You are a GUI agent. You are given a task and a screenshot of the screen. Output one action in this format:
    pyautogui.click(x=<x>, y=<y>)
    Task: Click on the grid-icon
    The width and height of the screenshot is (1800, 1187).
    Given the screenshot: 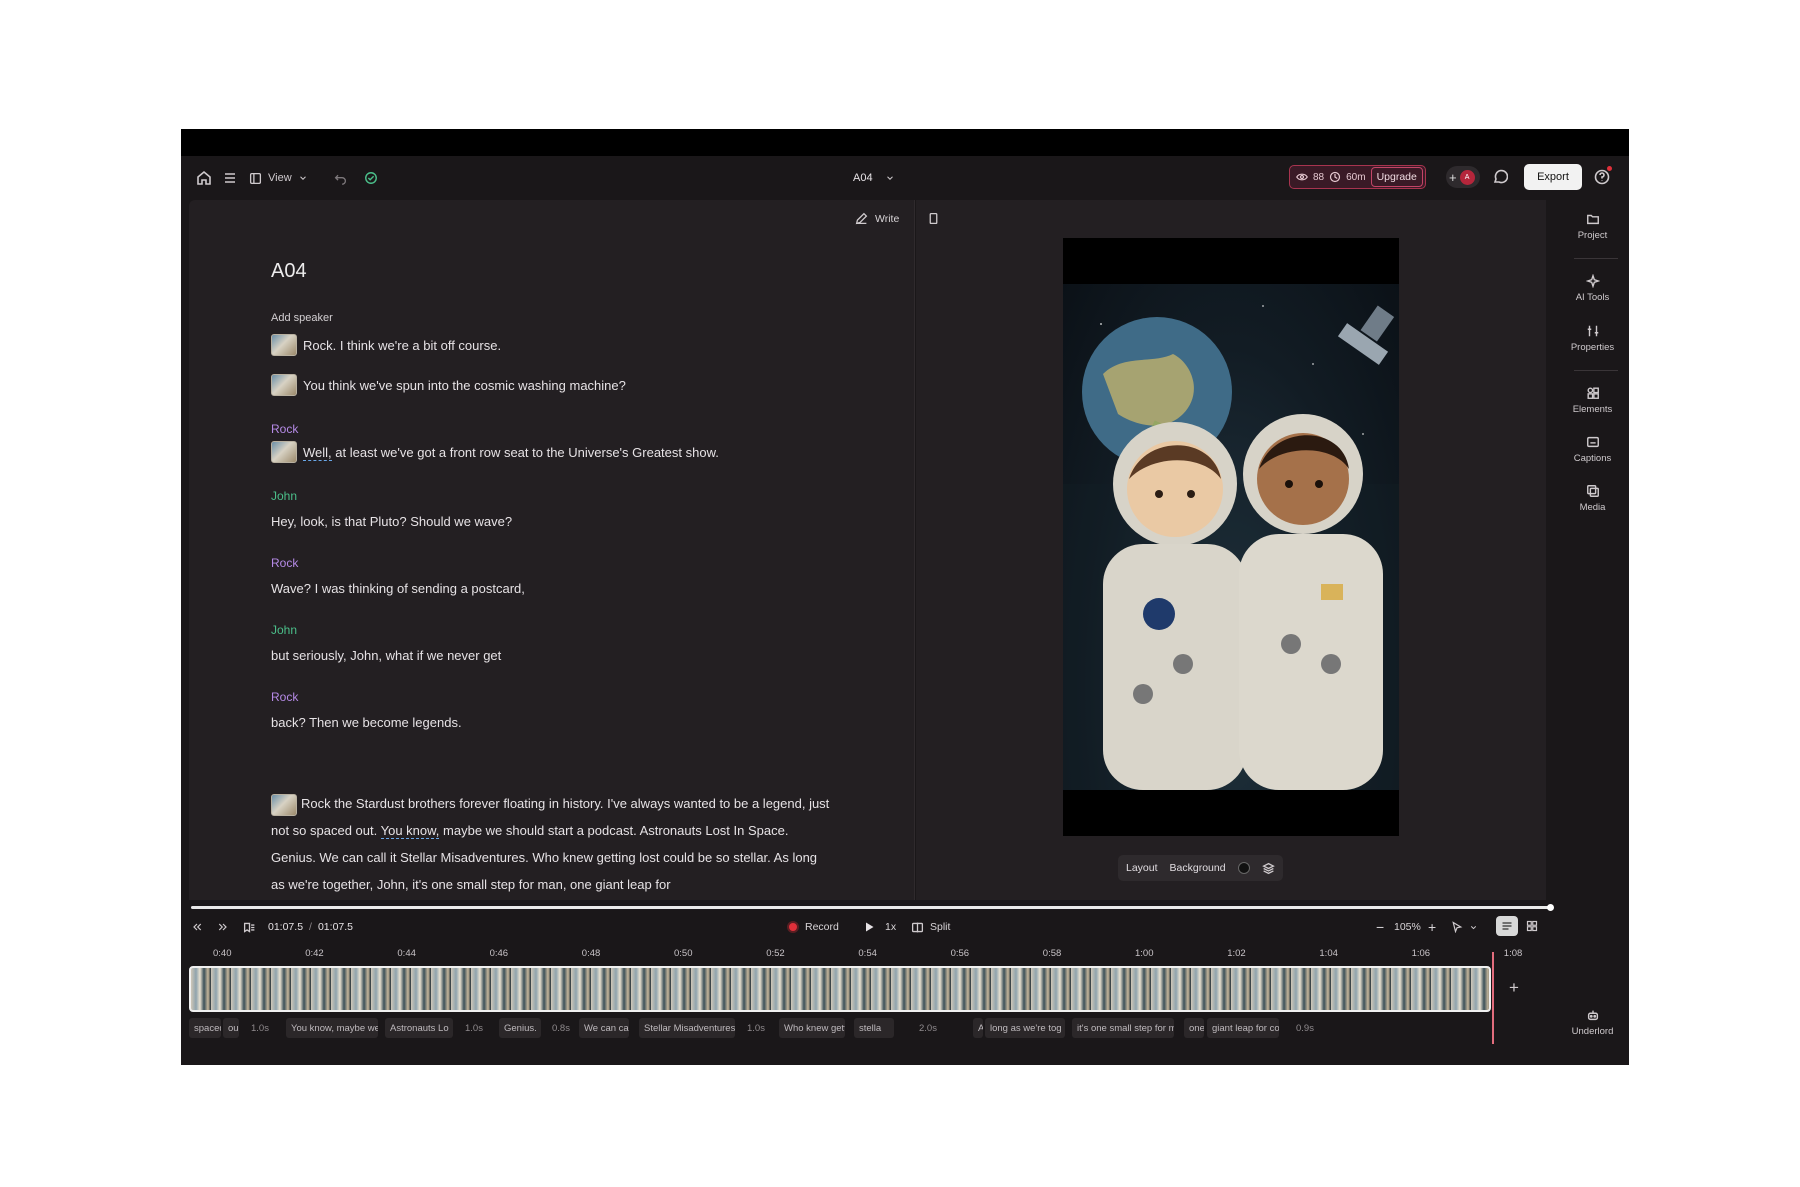 What is the action you would take?
    pyautogui.click(x=1532, y=926)
    